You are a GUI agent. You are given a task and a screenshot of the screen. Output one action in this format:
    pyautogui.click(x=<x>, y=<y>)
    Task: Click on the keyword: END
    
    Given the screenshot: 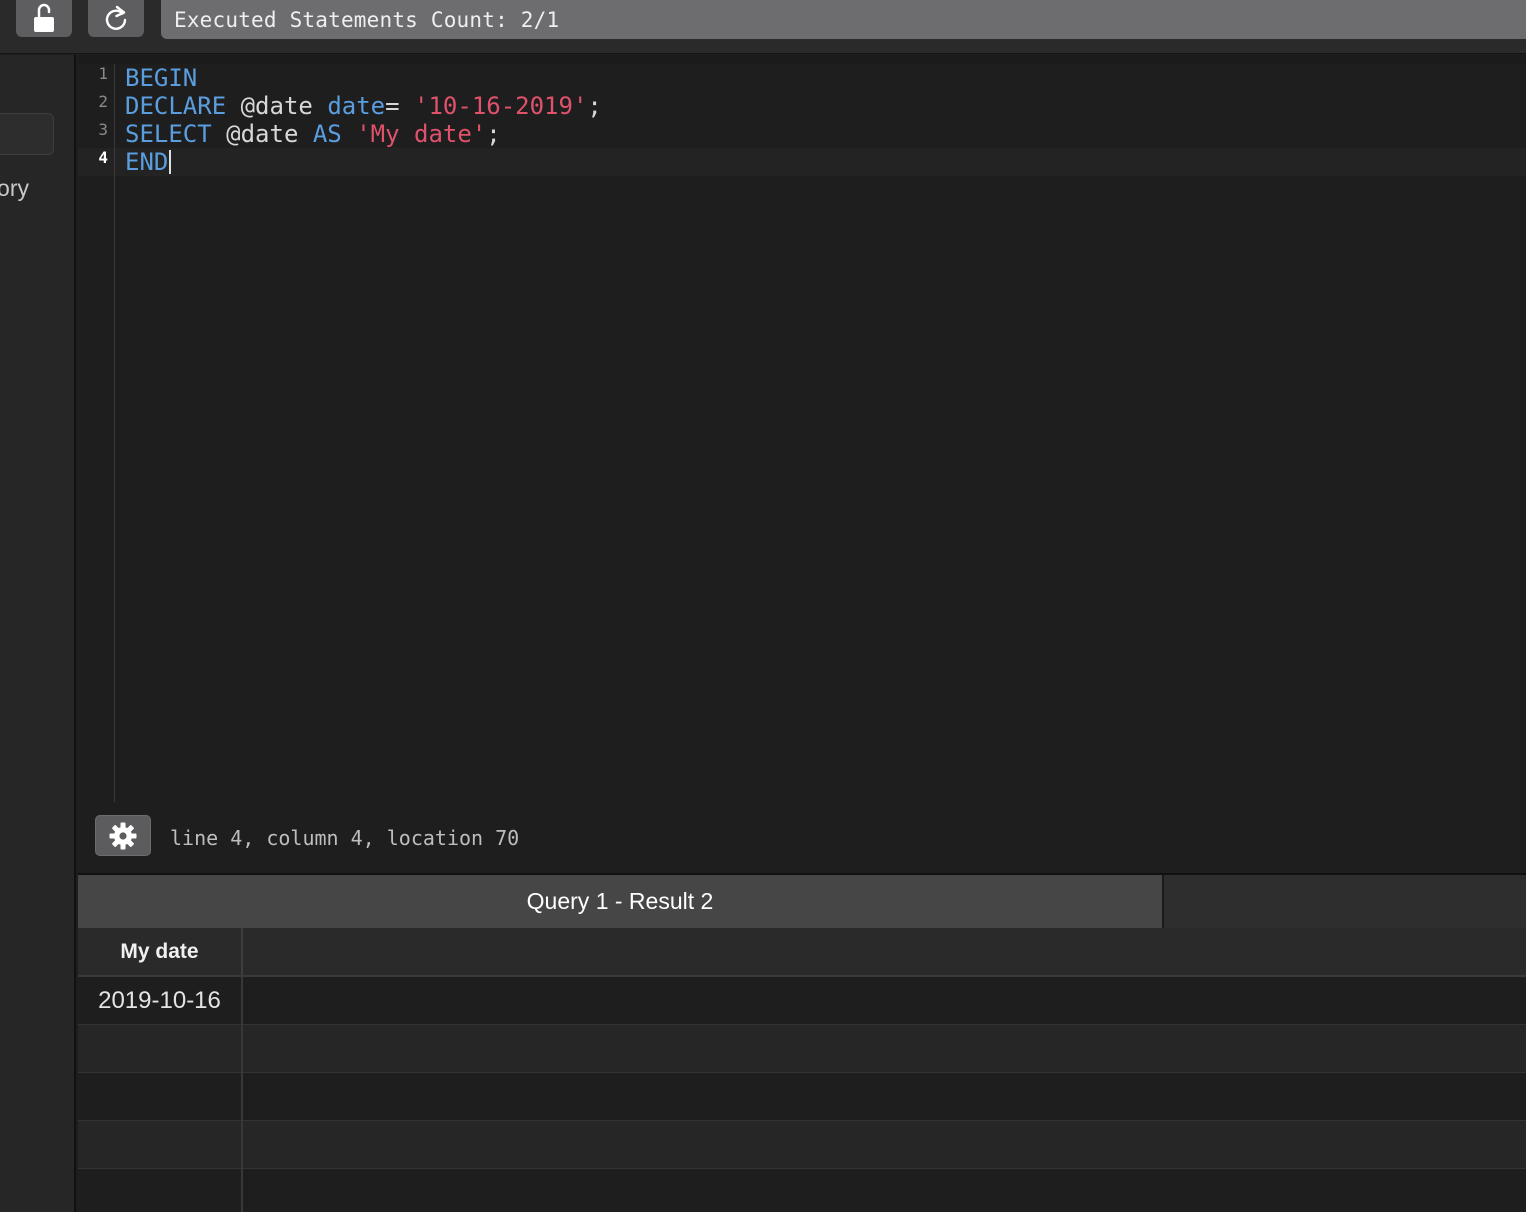 What is the action you would take?
    pyautogui.click(x=147, y=162)
    